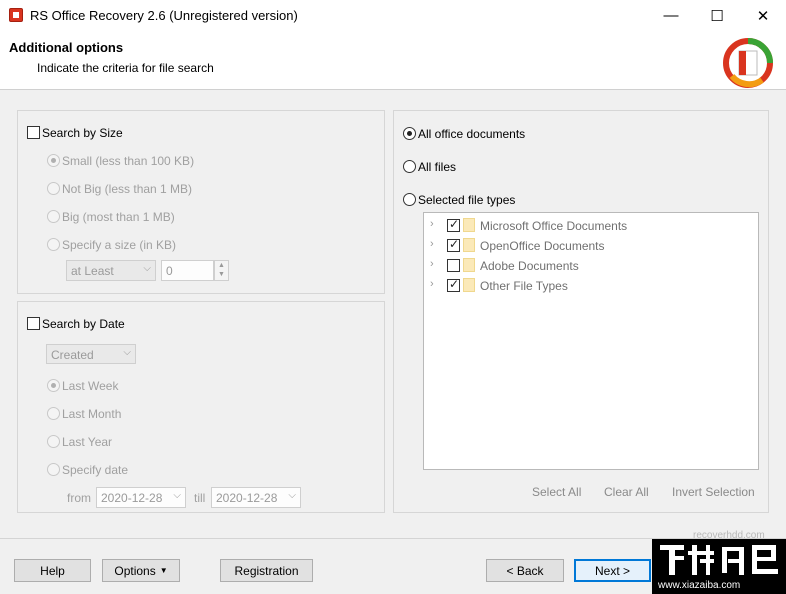  I want to click on minimize-button: —, so click(671, 15).